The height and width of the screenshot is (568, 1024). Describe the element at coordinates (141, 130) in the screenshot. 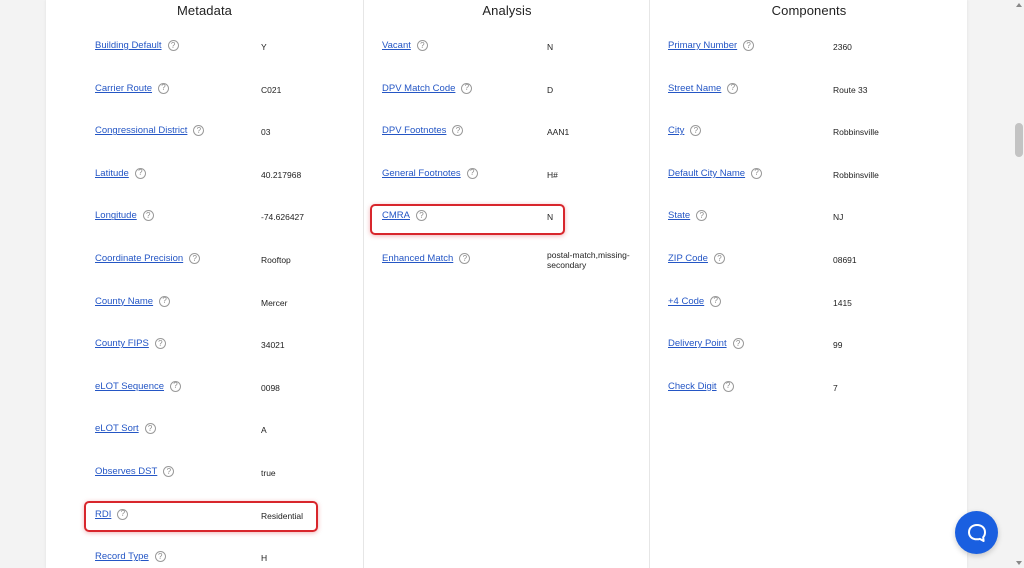

I see `field-link-congressional-district: Congressional District` at that location.